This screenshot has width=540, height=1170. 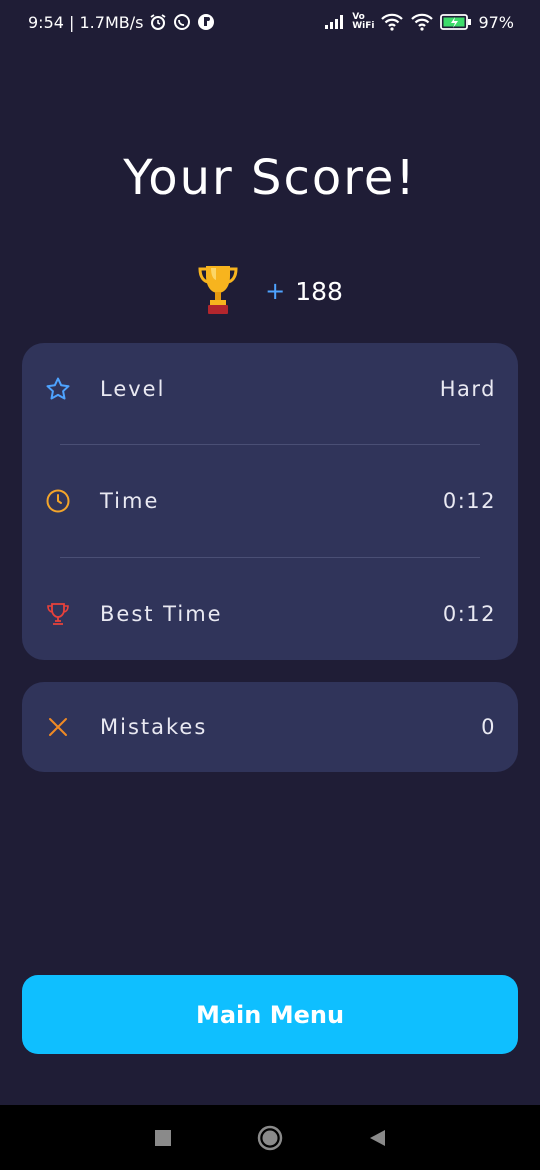 I want to click on best-time-value: 0:12, so click(x=469, y=614).